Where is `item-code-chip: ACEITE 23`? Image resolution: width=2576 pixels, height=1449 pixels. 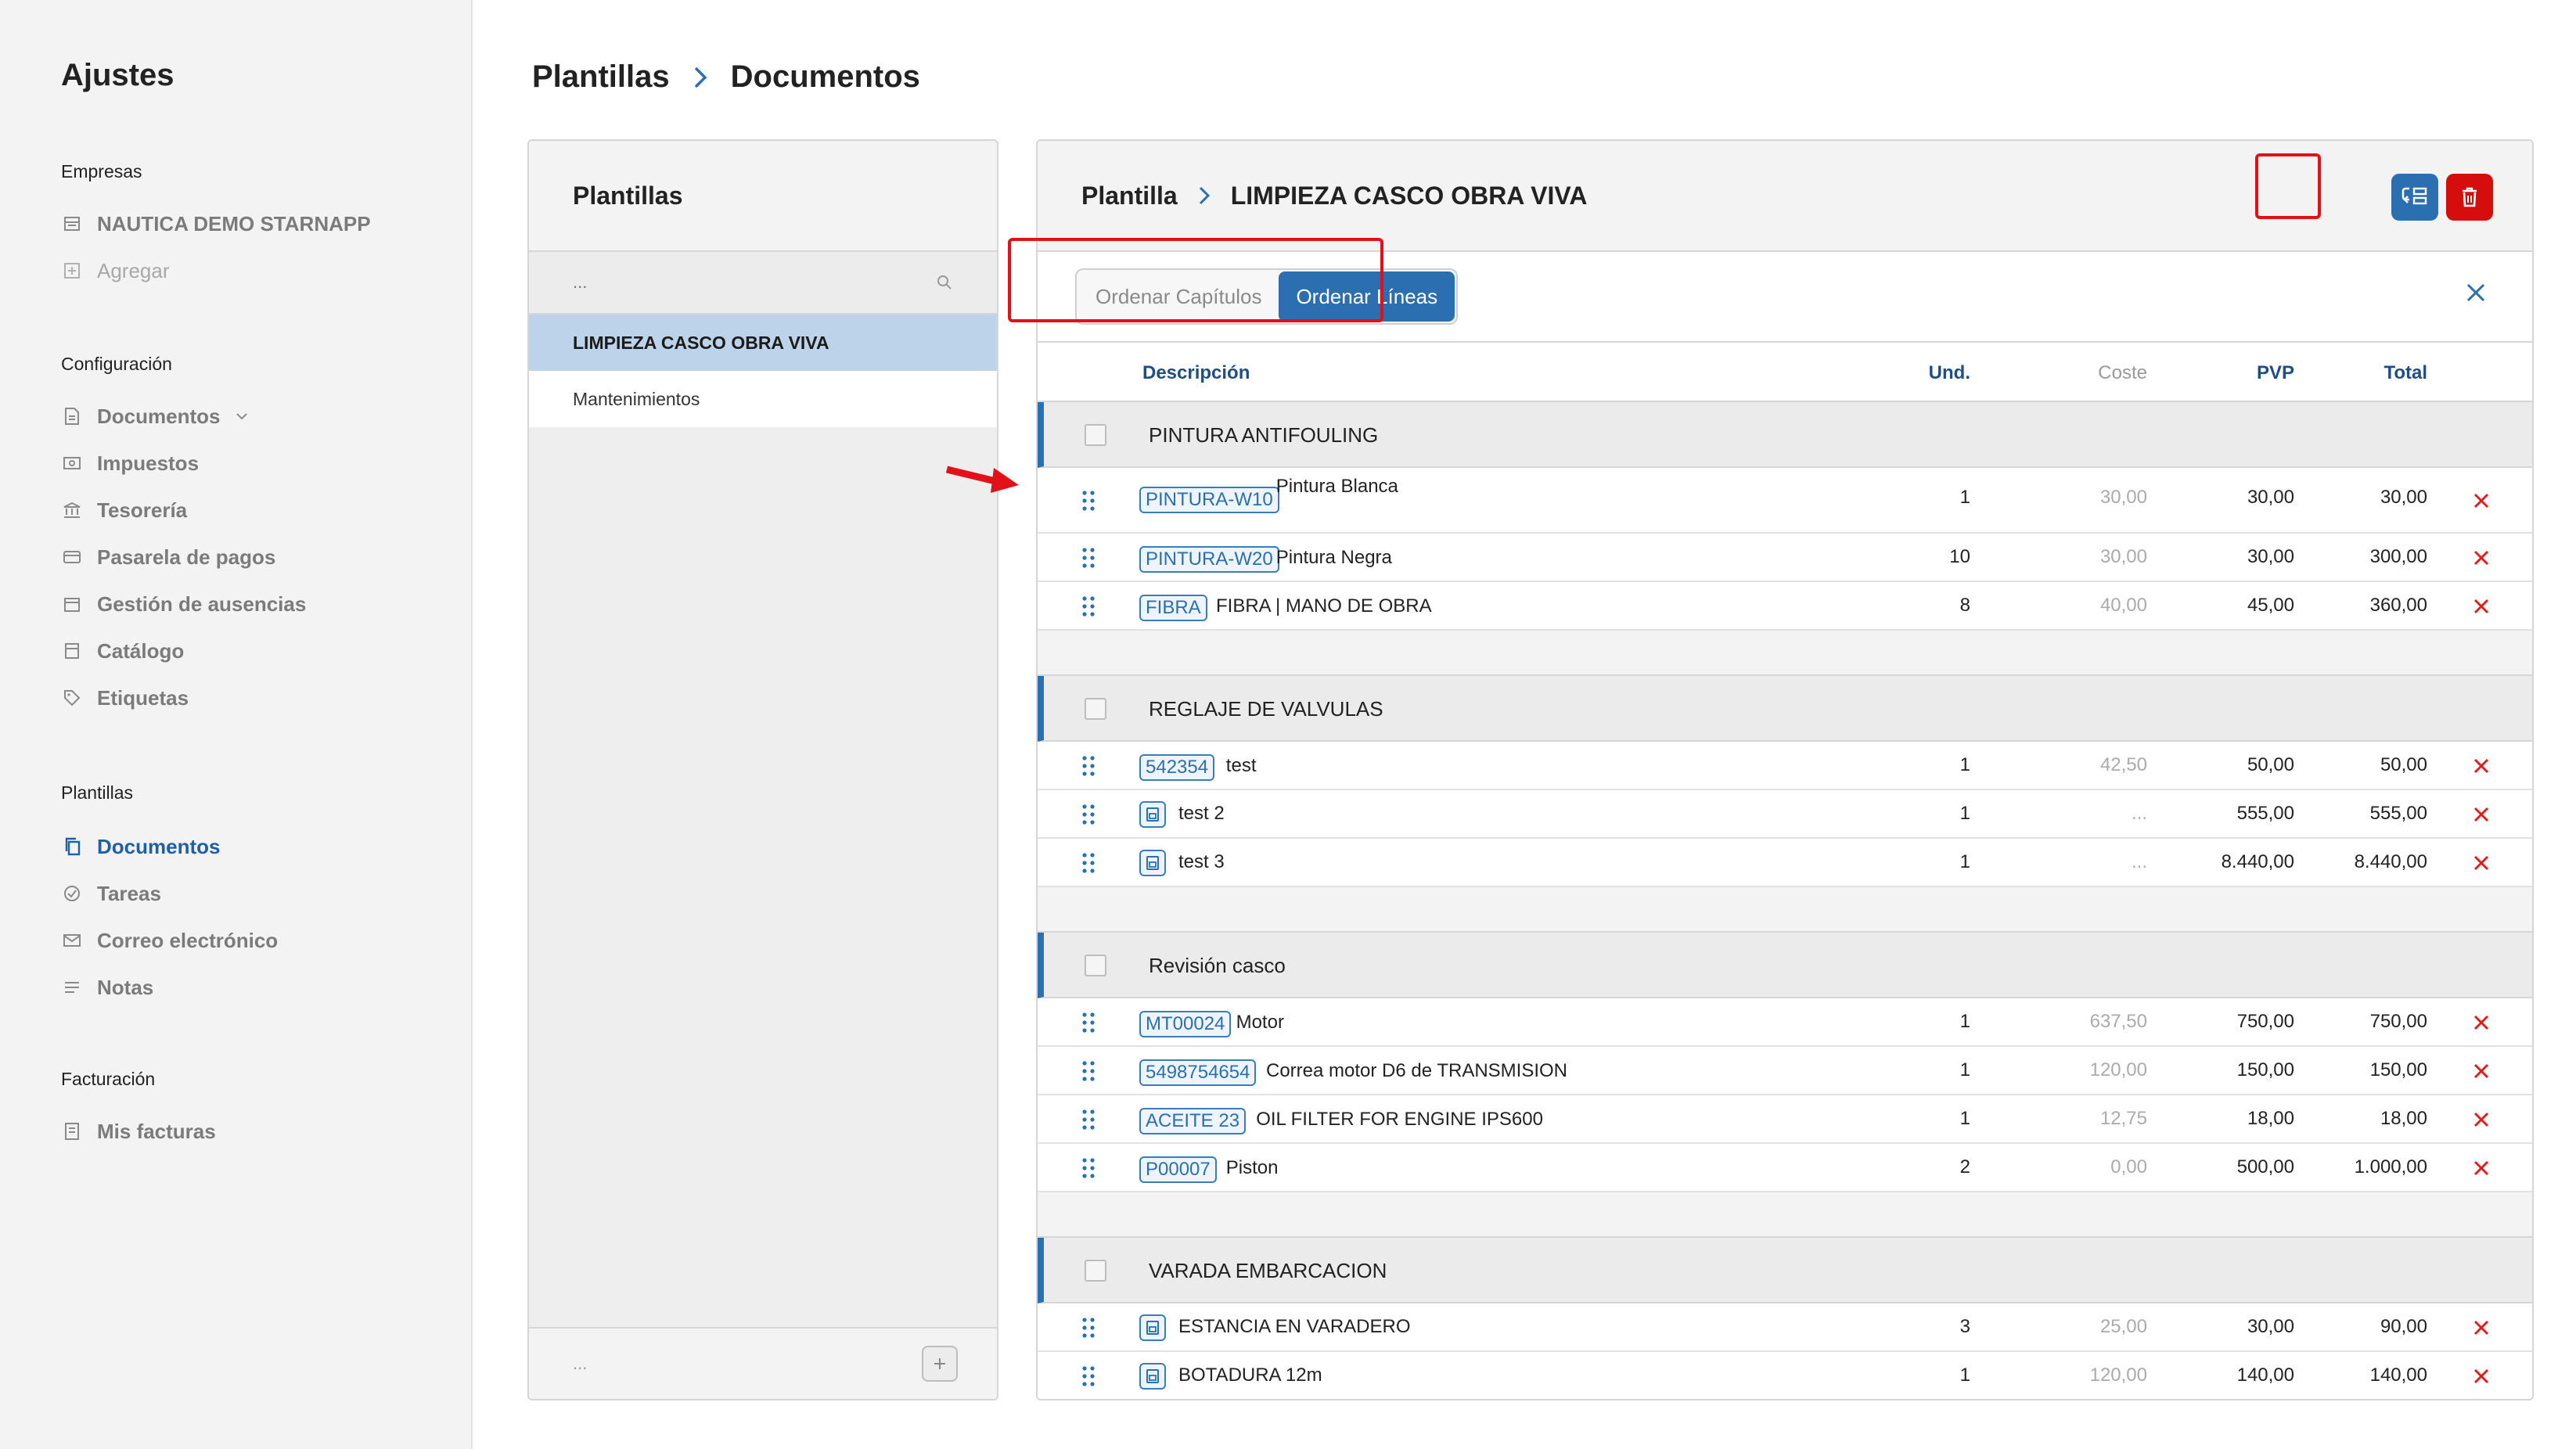 item-code-chip: ACEITE 23 is located at coordinates (1193, 1121).